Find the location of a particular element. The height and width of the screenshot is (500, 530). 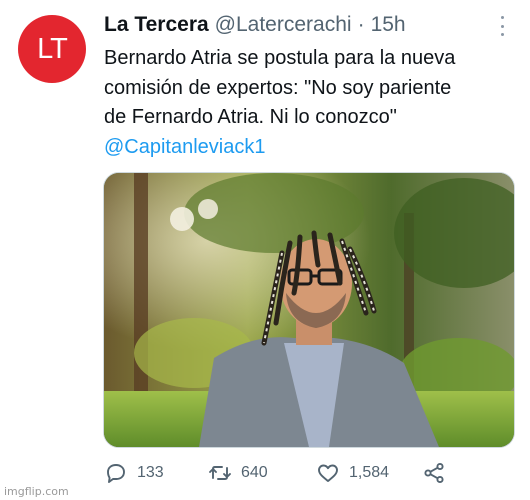

tweet-actions: 133 640 1,584 is located at coordinates (314, 473).